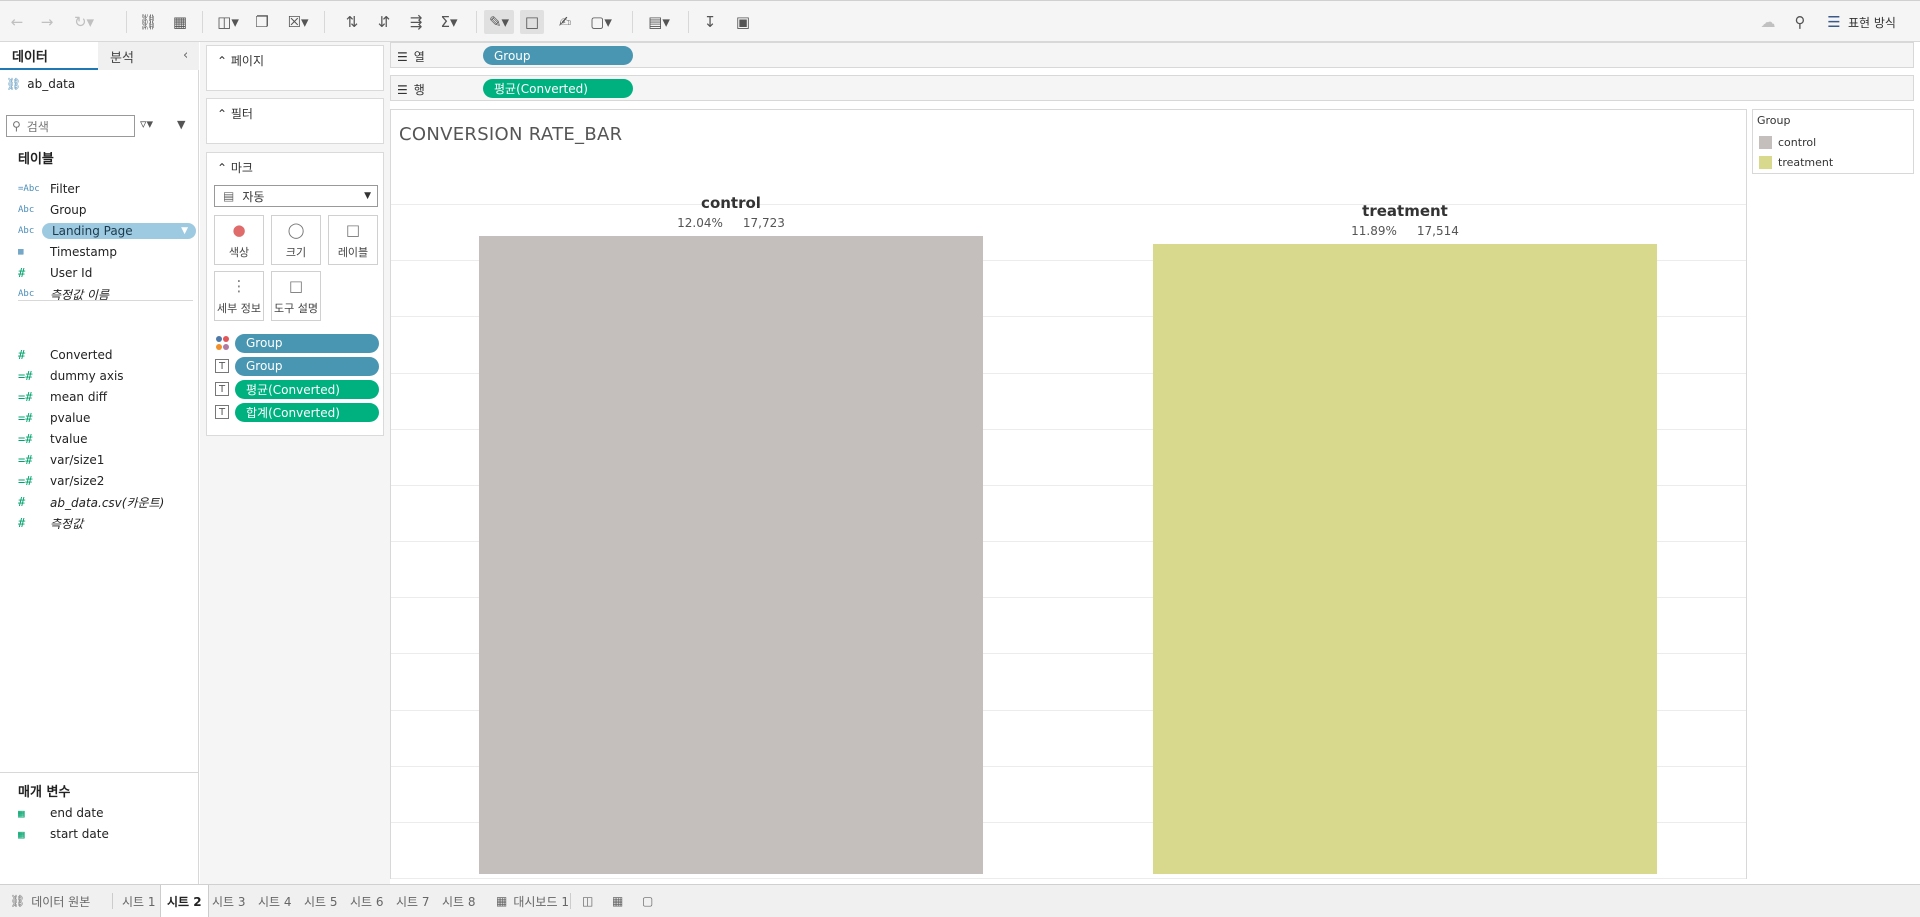  Describe the element at coordinates (239, 240) in the screenshot. I see `color-button: ● 색상` at that location.